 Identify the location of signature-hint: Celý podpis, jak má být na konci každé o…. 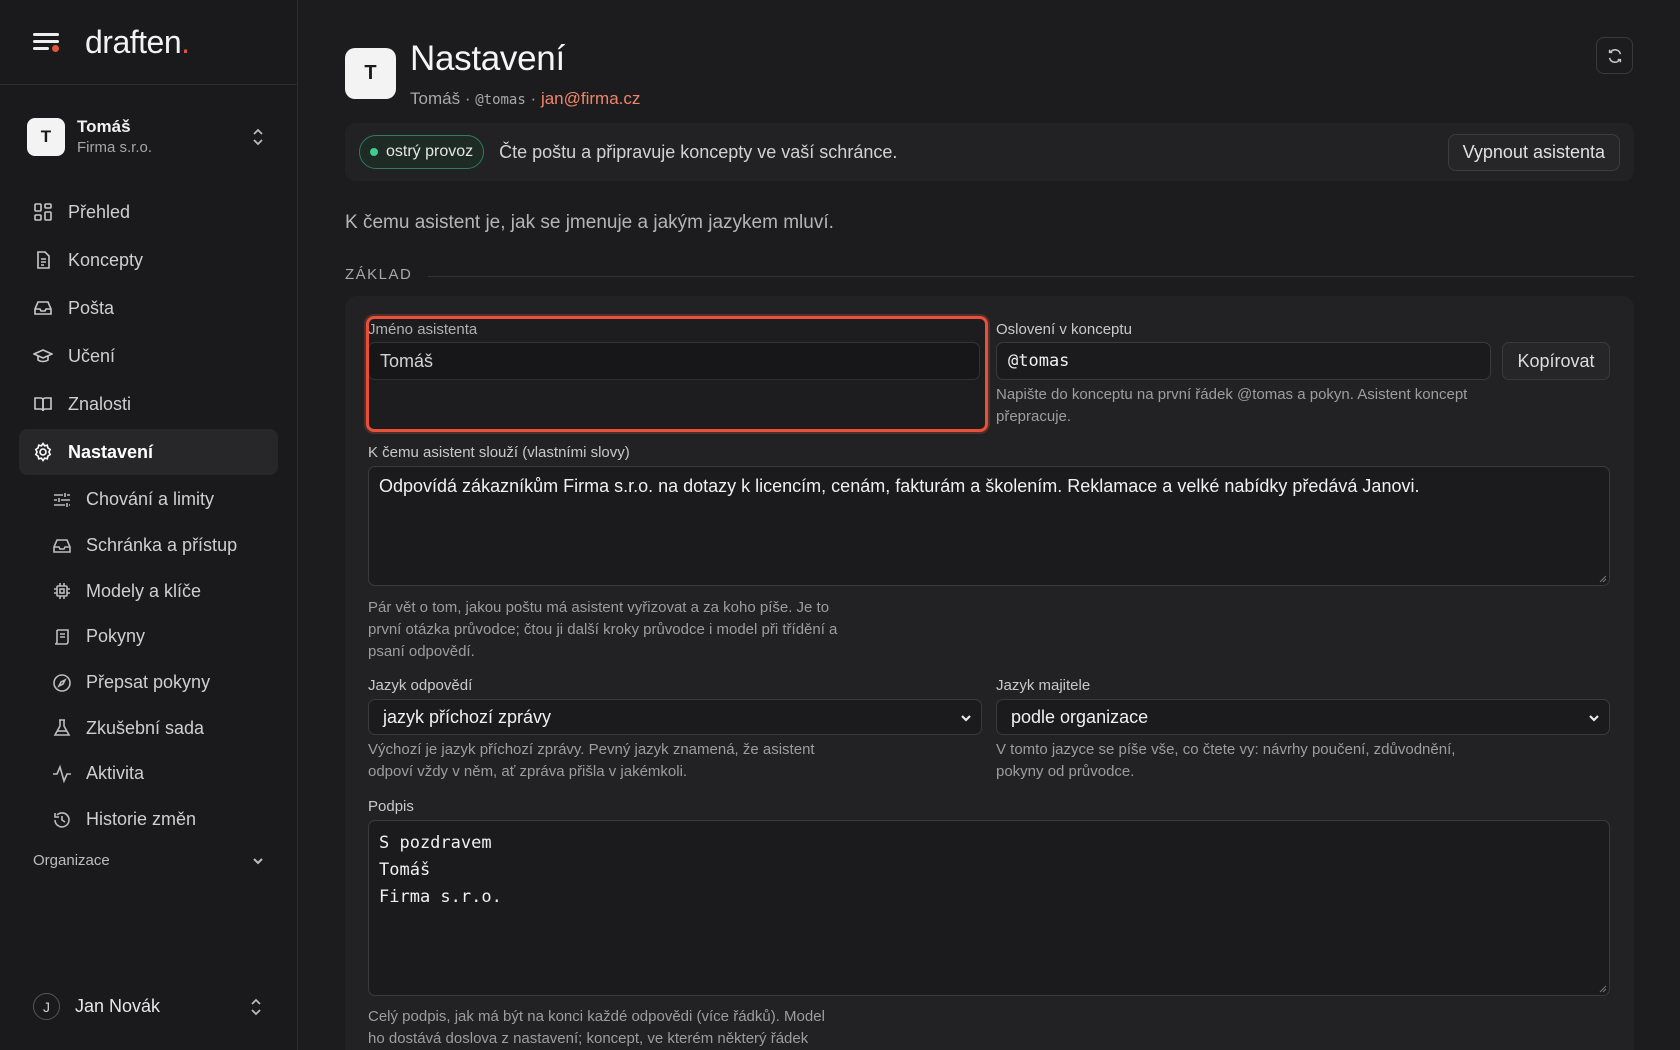
(596, 1027).